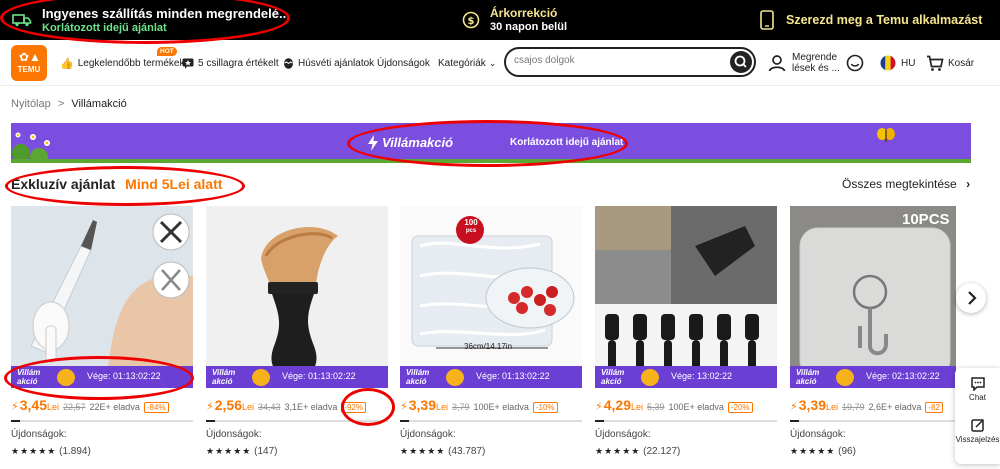  Describe the element at coordinates (545, 407) in the screenshot. I see `discount-badge: -10%` at that location.